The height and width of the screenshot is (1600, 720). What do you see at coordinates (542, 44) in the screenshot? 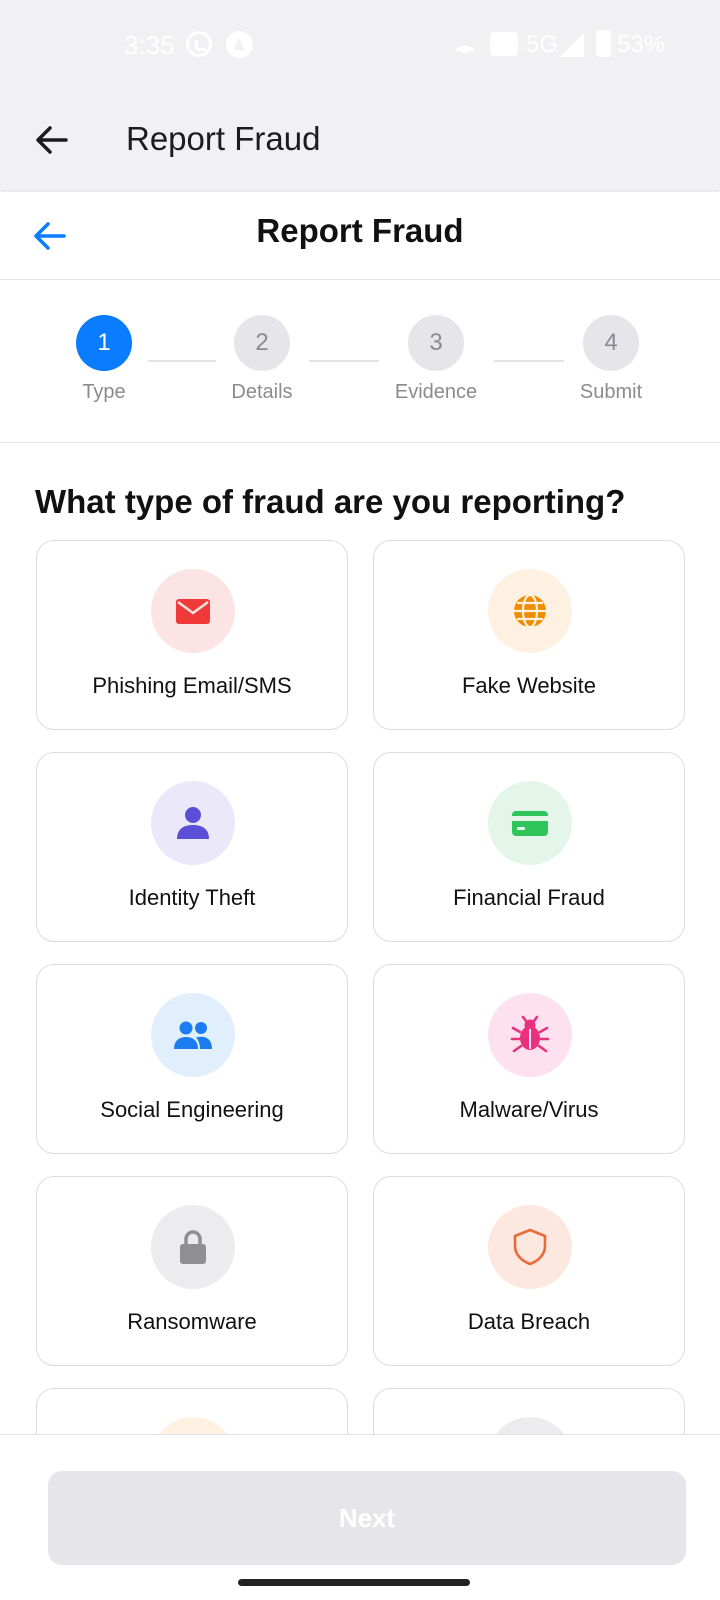
I see `network-type: 5G` at bounding box center [542, 44].